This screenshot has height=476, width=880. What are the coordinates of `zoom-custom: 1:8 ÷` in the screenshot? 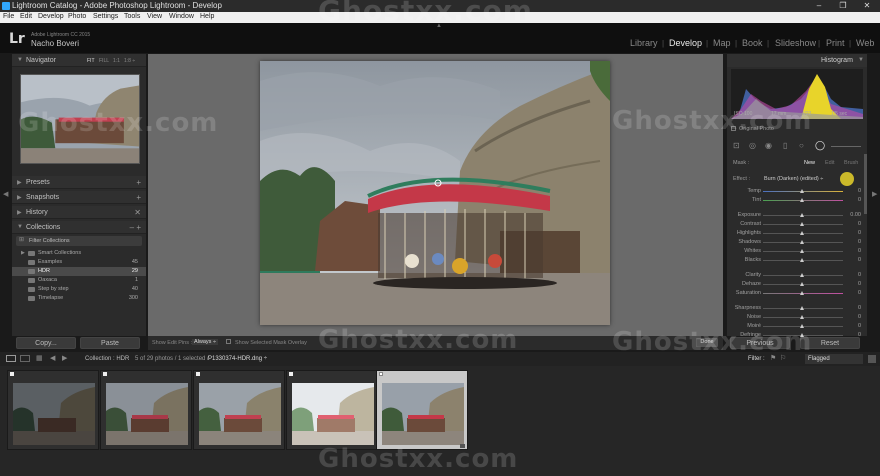 It's located at (129, 61).